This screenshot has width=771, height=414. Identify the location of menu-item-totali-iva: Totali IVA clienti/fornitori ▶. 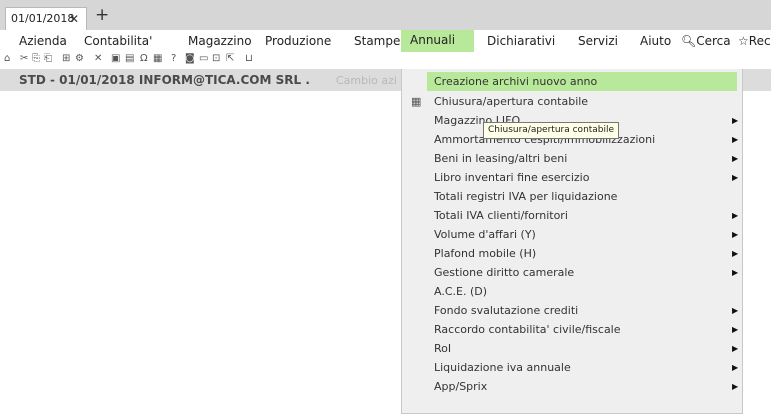
(572, 215).